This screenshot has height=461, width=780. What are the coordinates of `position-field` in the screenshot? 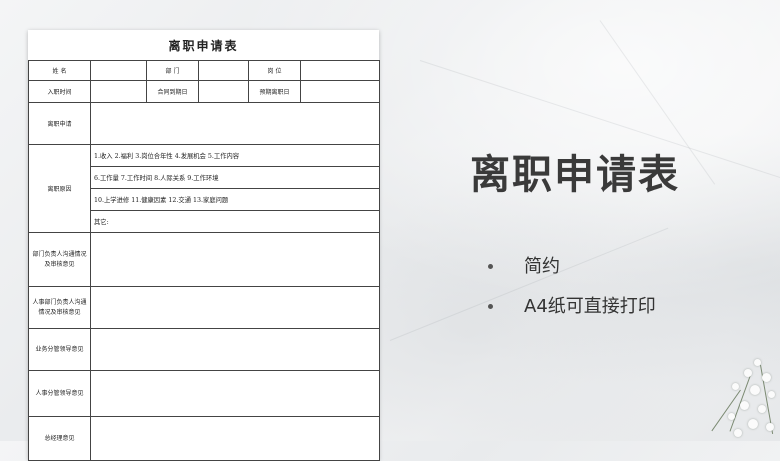 It's located at (340, 70).